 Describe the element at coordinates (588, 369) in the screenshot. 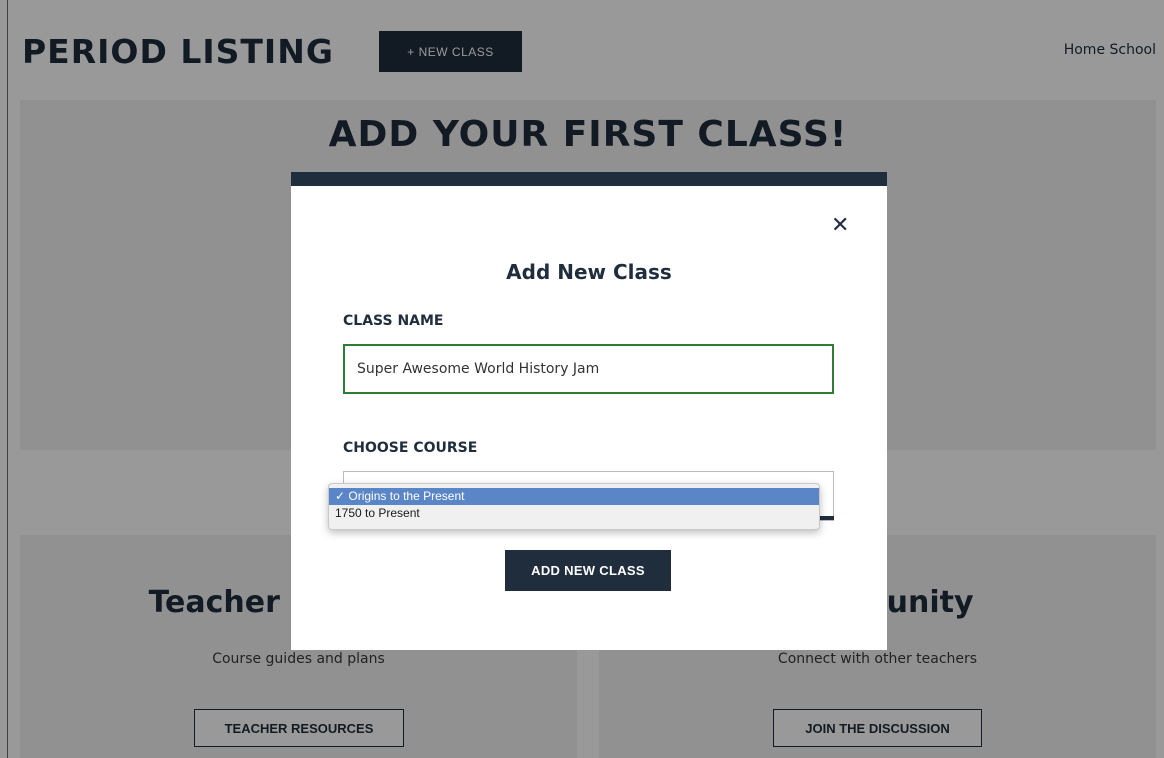

I see `class-name-input` at that location.